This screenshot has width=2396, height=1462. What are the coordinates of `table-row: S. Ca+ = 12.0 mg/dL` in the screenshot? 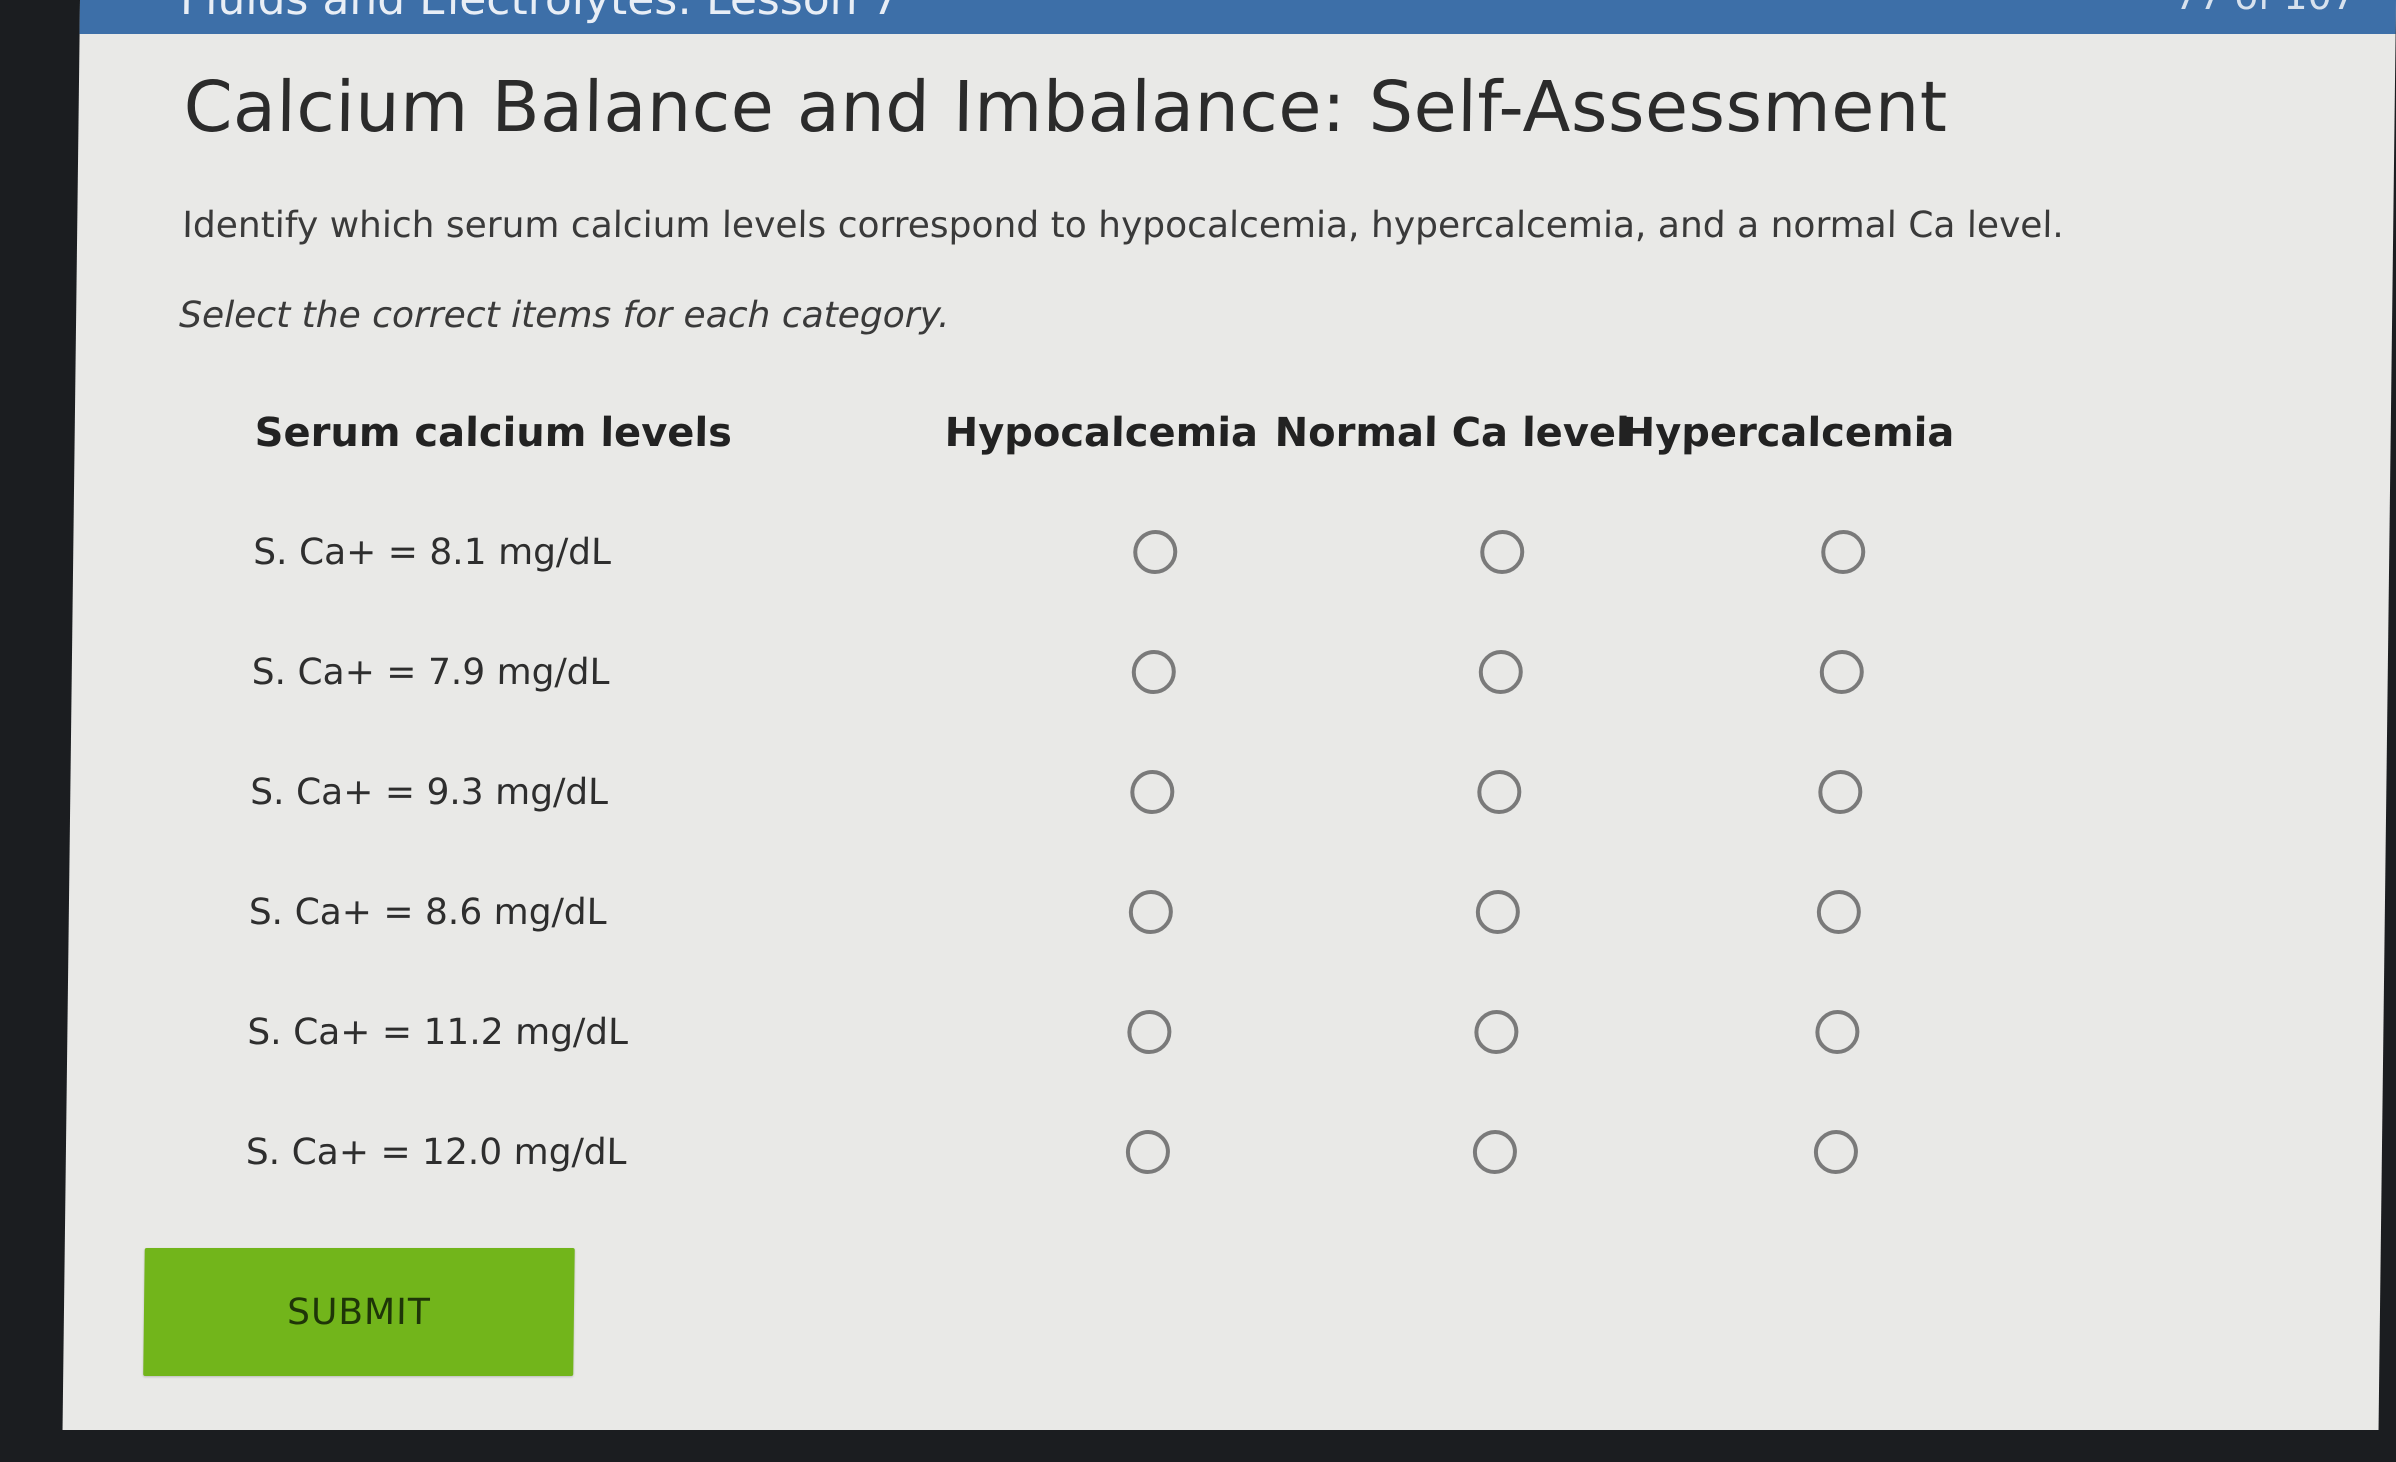 It's located at (1145, 1170).